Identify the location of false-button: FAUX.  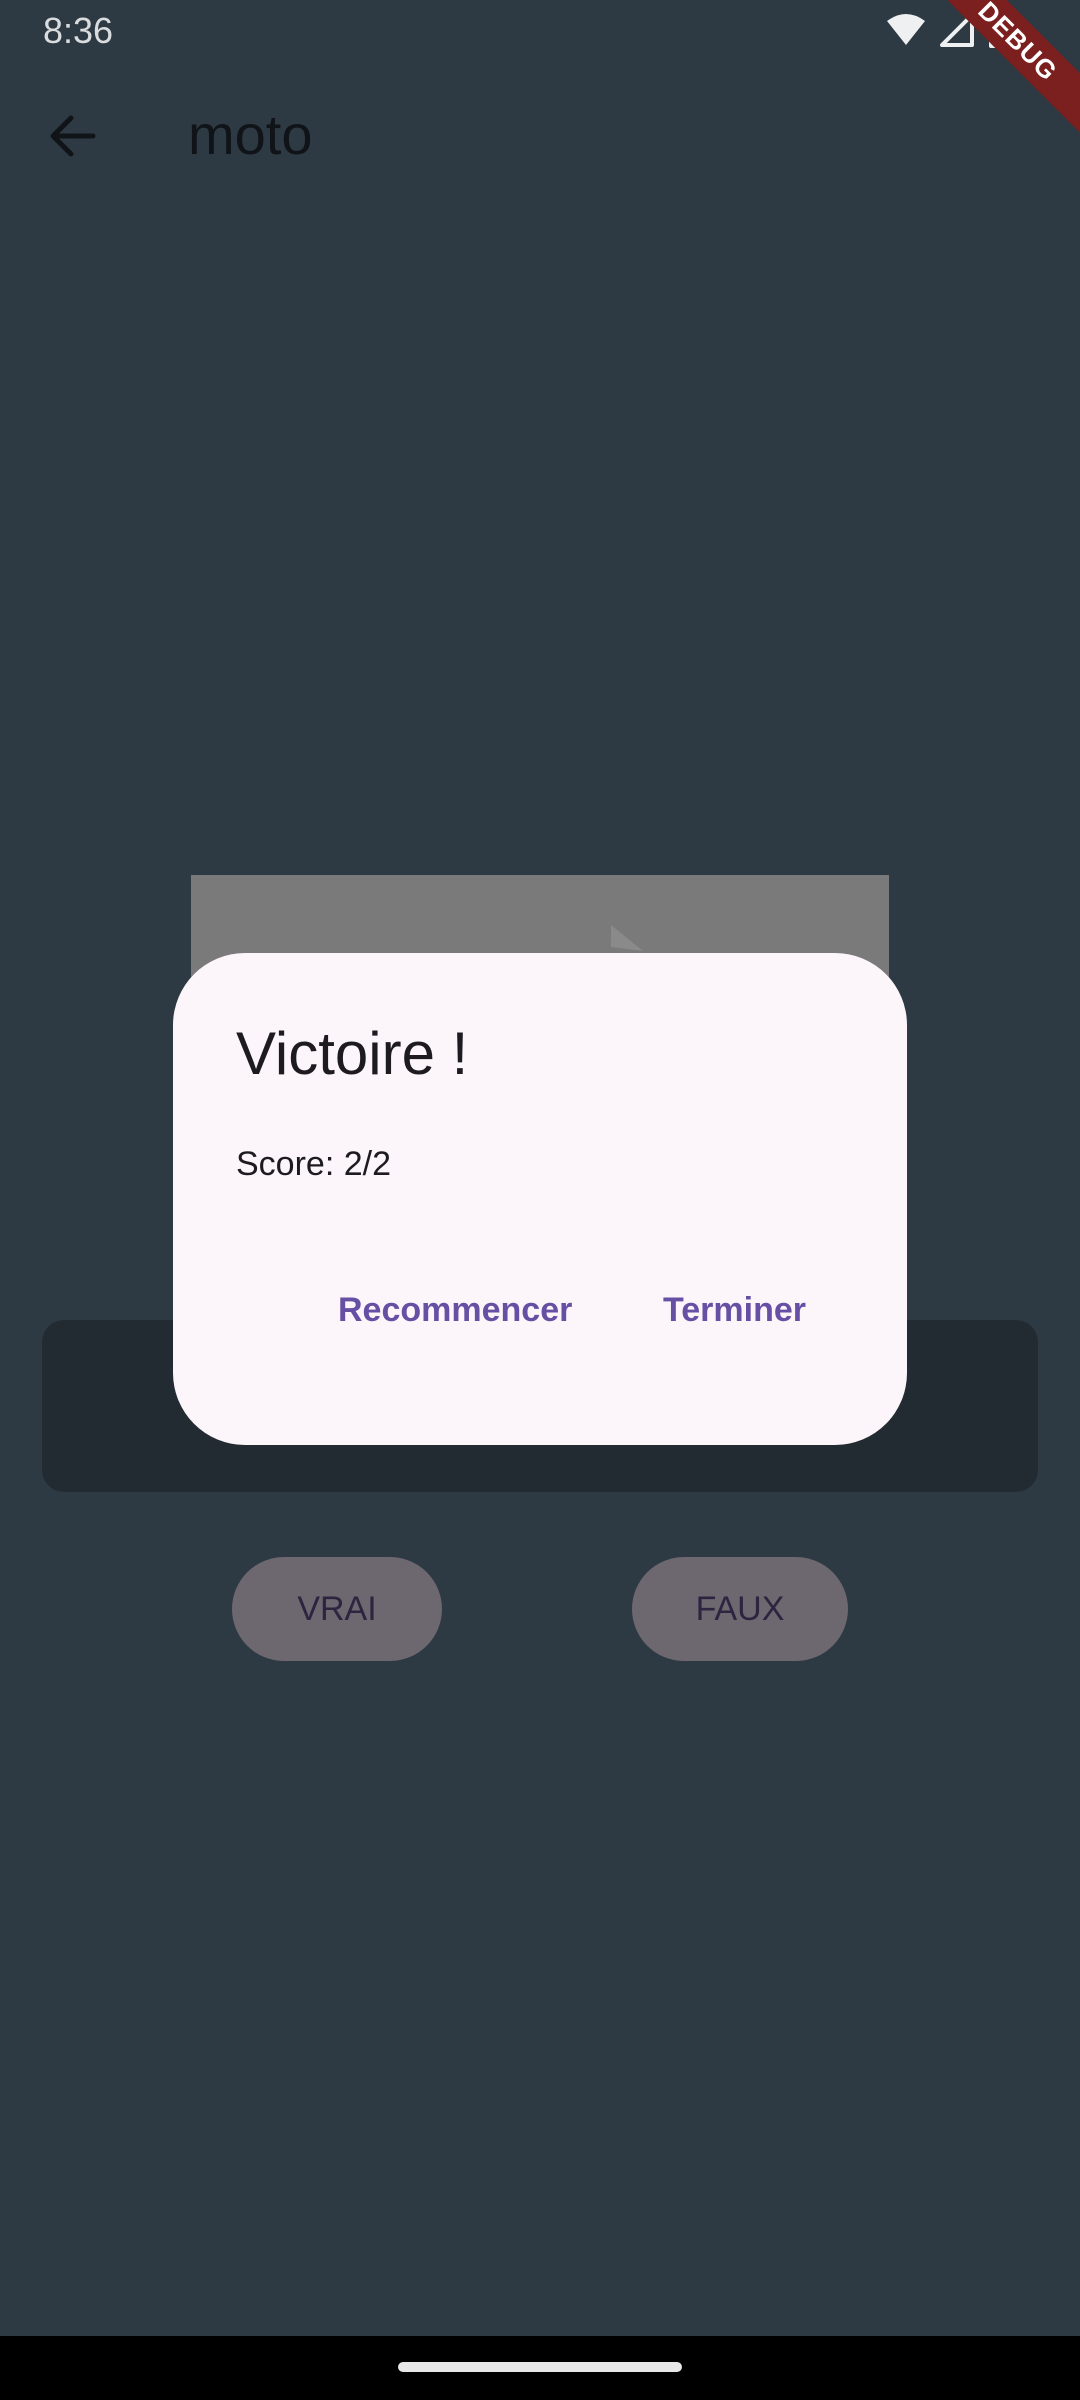
(740, 1609).